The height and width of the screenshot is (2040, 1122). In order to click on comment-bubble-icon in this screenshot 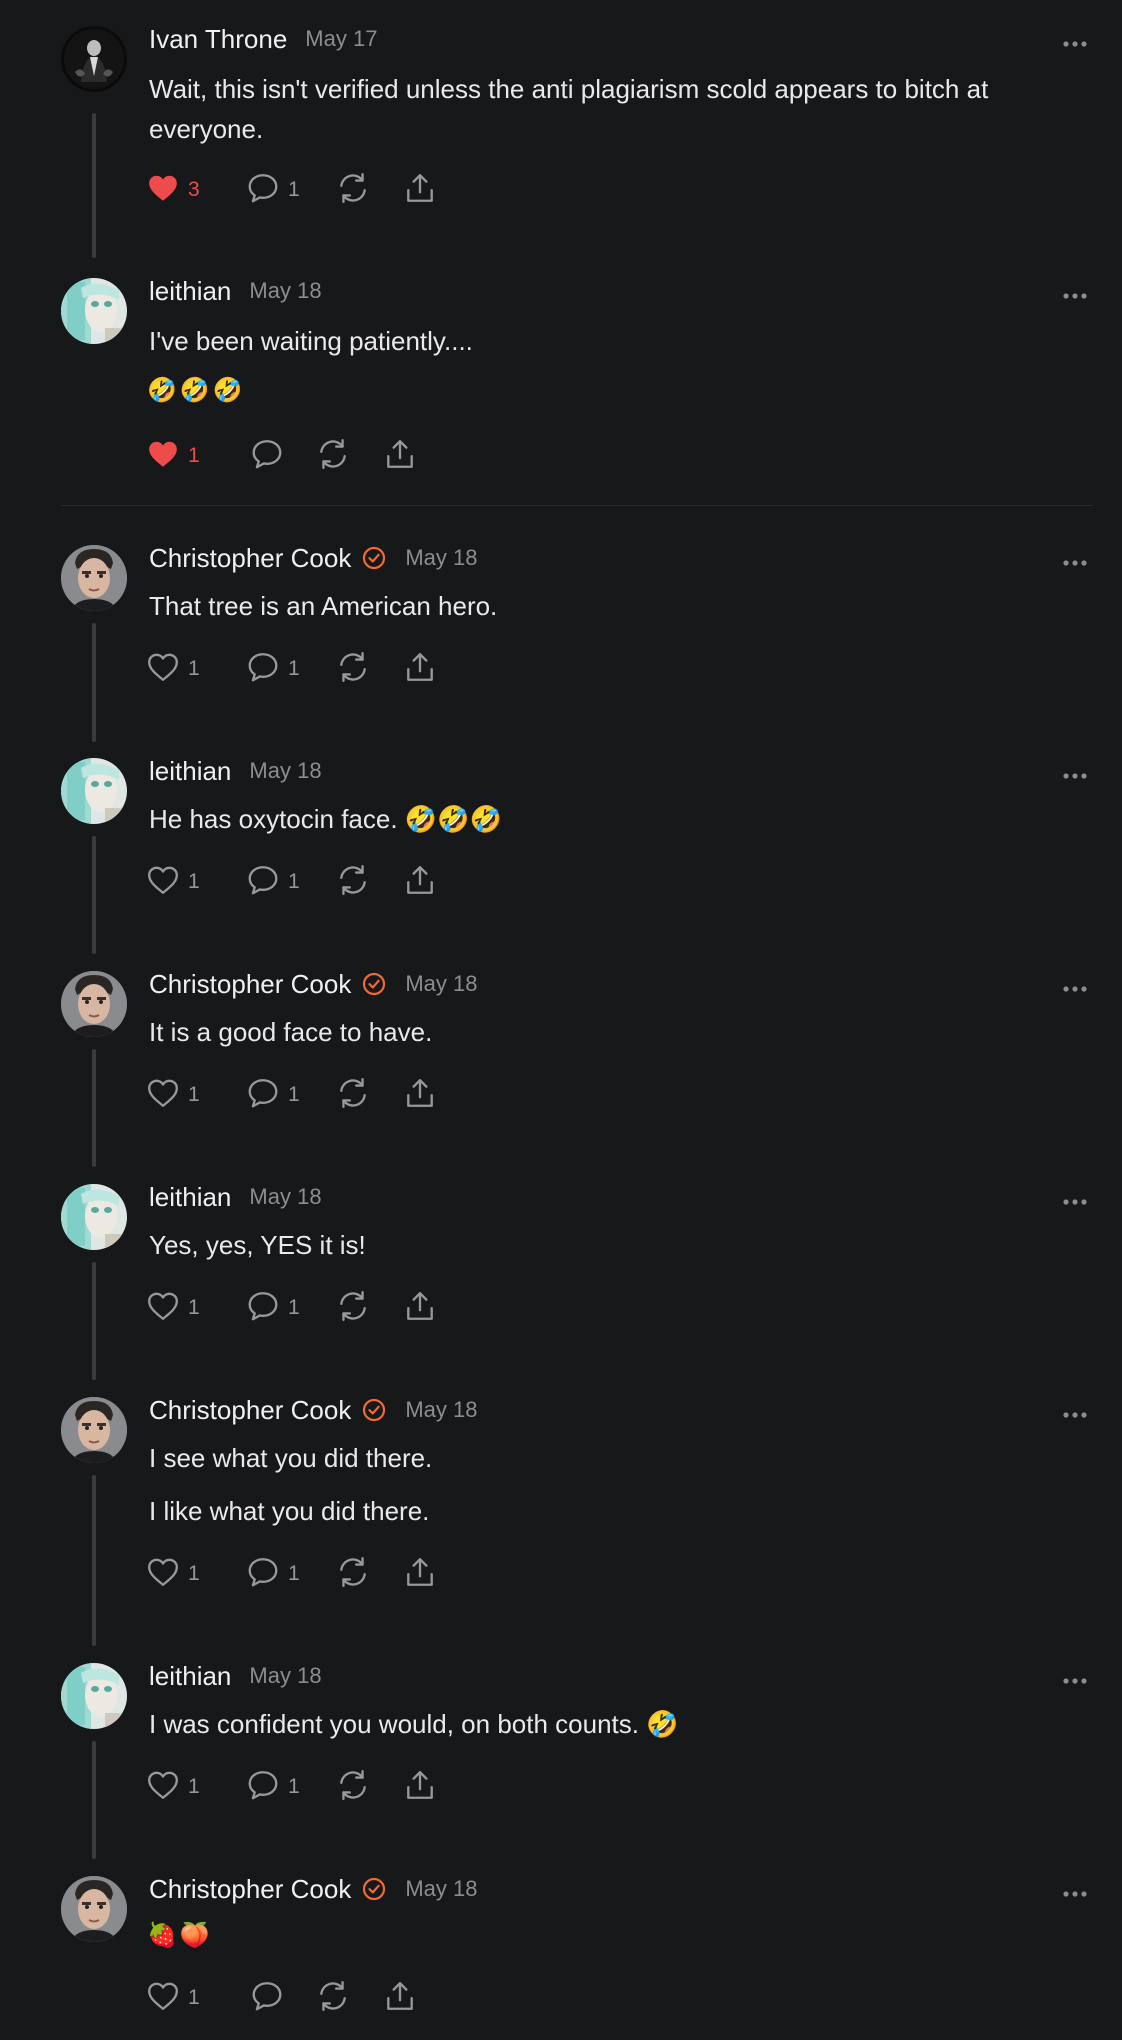, I will do `click(263, 669)`.